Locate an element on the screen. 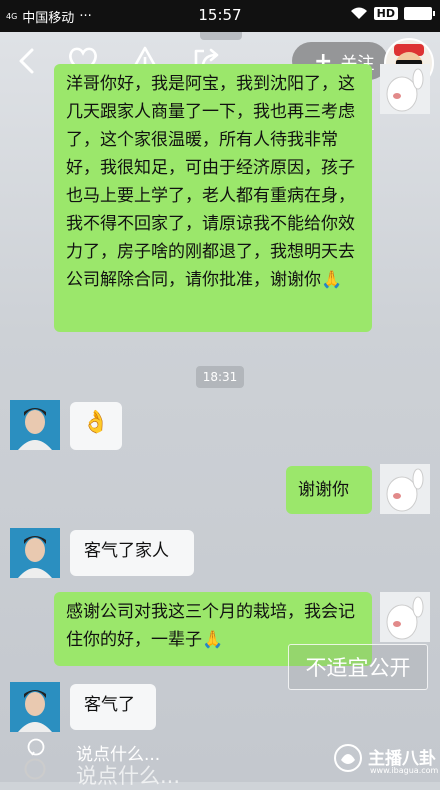 This screenshot has height=790, width=440. watermark-emblem-icon is located at coordinates (348, 758).